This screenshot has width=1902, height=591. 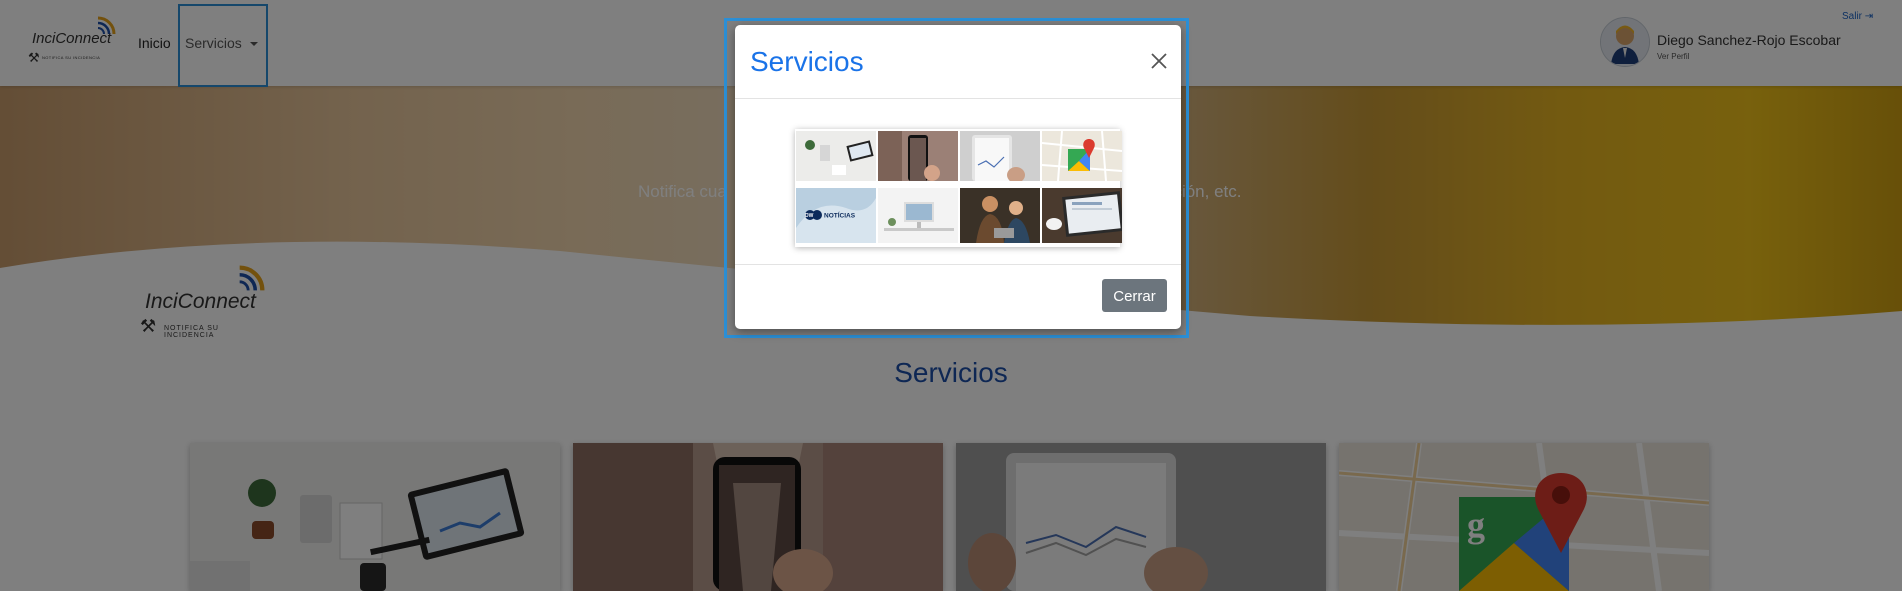 I want to click on services-thumbnail-grid: DW NOTÍCIAS, so click(x=958, y=188).